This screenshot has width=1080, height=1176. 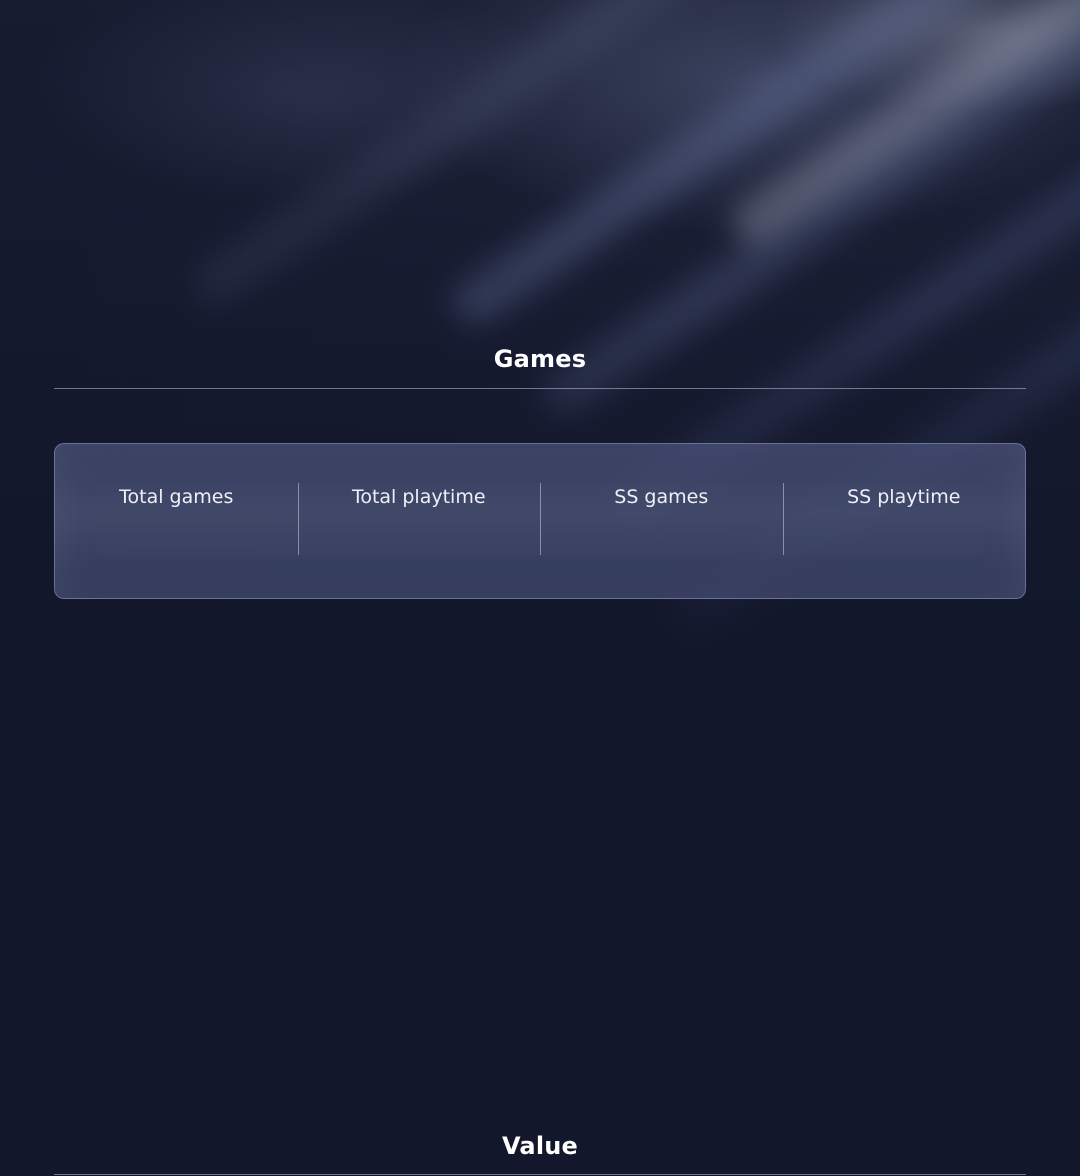 What do you see at coordinates (540, 359) in the screenshot?
I see `games-section-title: Games` at bounding box center [540, 359].